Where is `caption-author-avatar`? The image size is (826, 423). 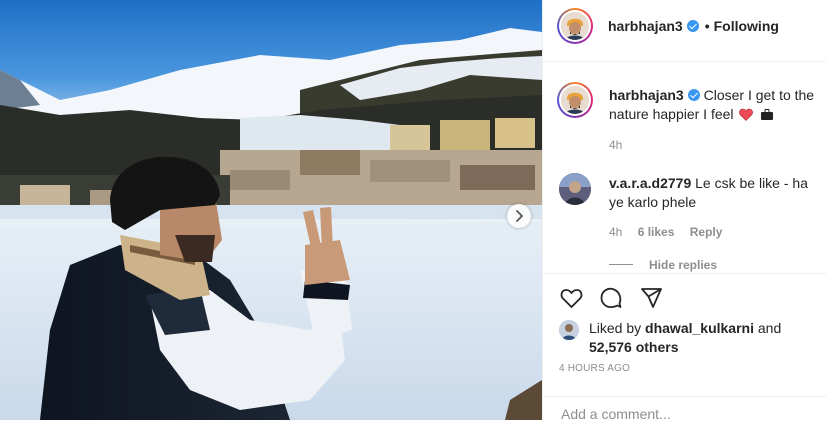 caption-author-avatar is located at coordinates (575, 100).